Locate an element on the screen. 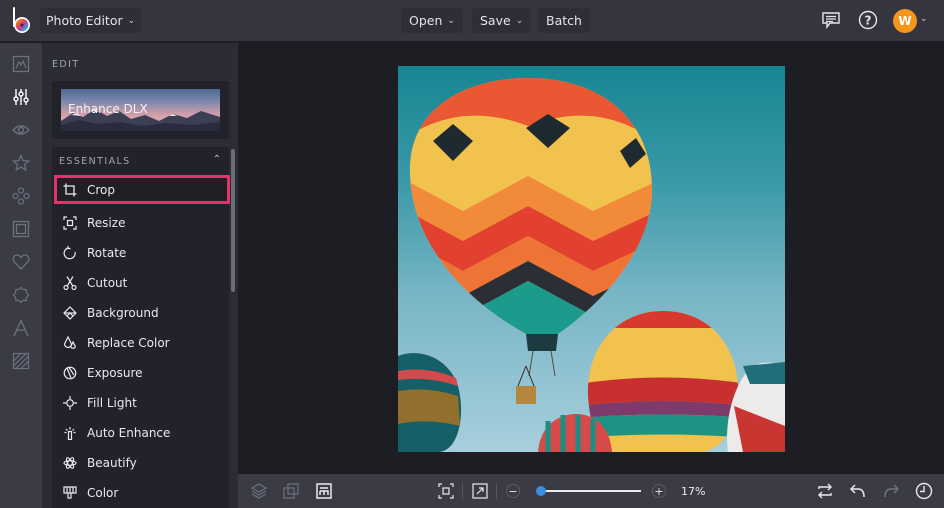 The width and height of the screenshot is (944, 508). save-menu: Save ⌄ is located at coordinates (502, 20).